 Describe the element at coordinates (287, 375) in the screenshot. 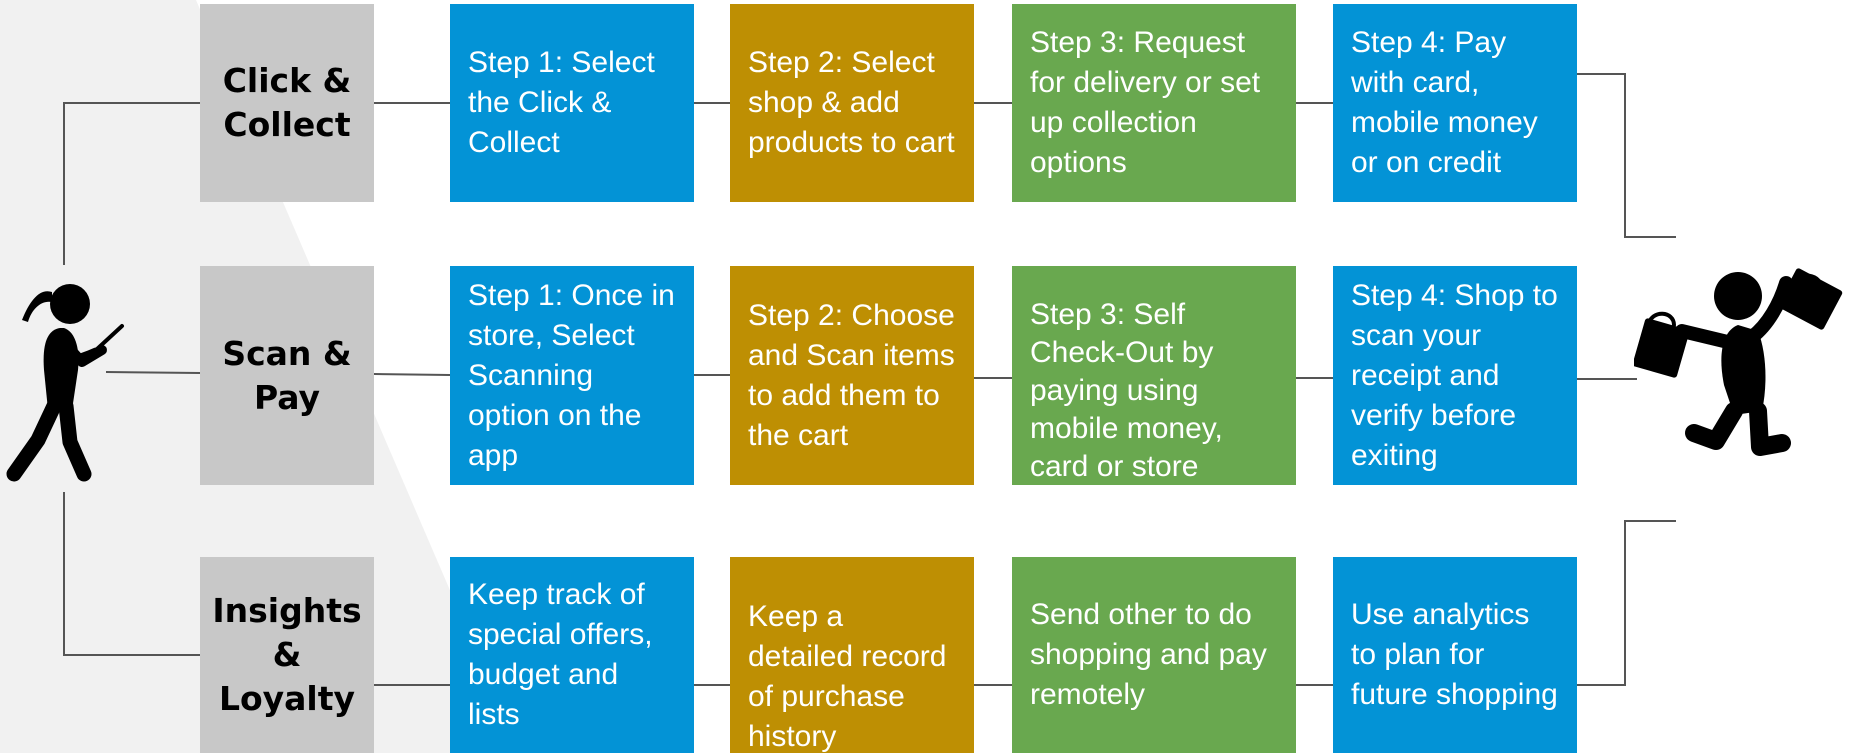

I see `category-scan-pay: Scan & Pay` at that location.